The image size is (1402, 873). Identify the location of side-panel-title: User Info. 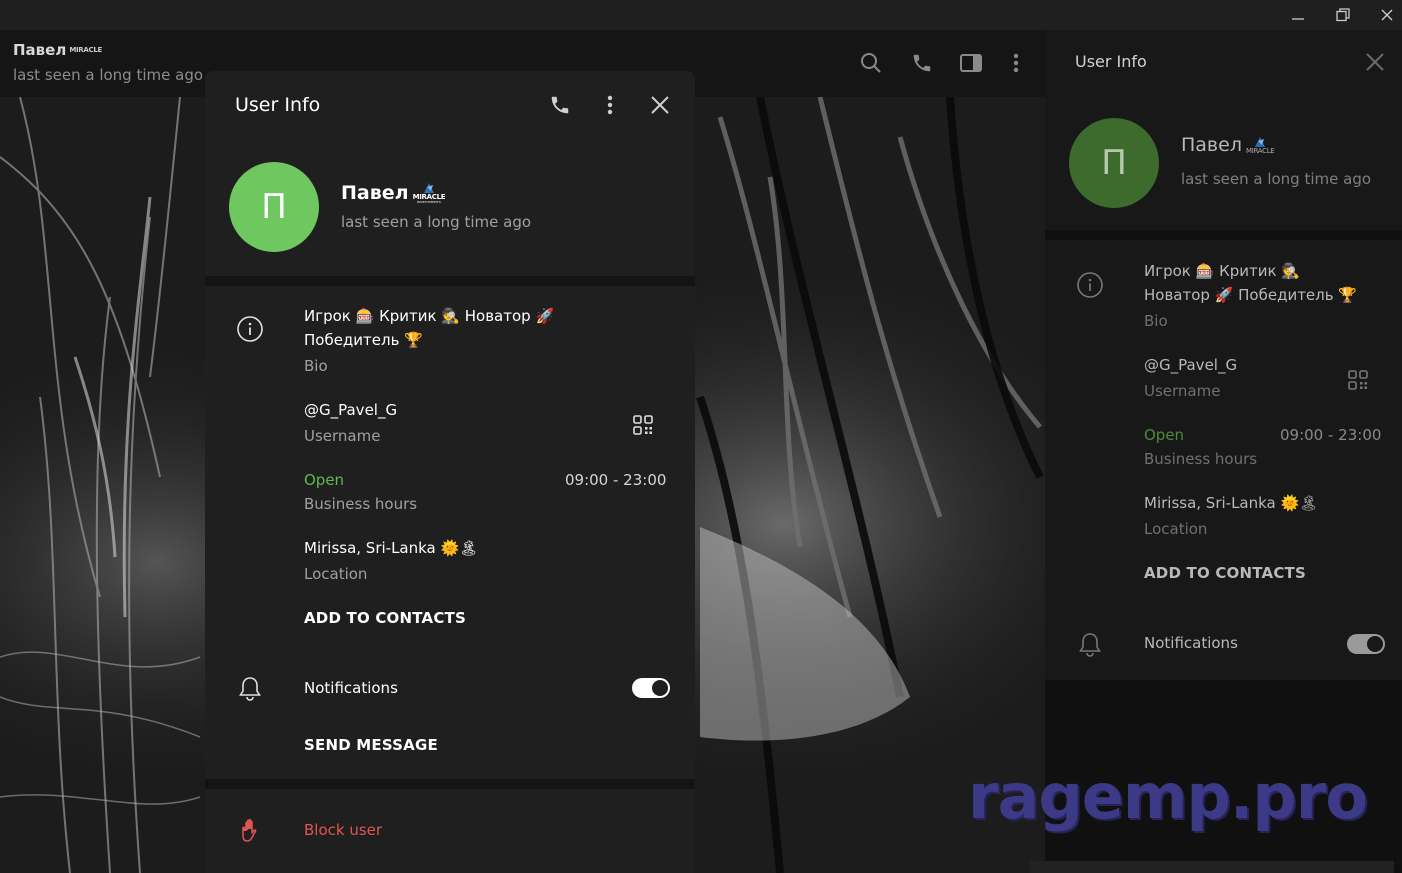
(1111, 61).